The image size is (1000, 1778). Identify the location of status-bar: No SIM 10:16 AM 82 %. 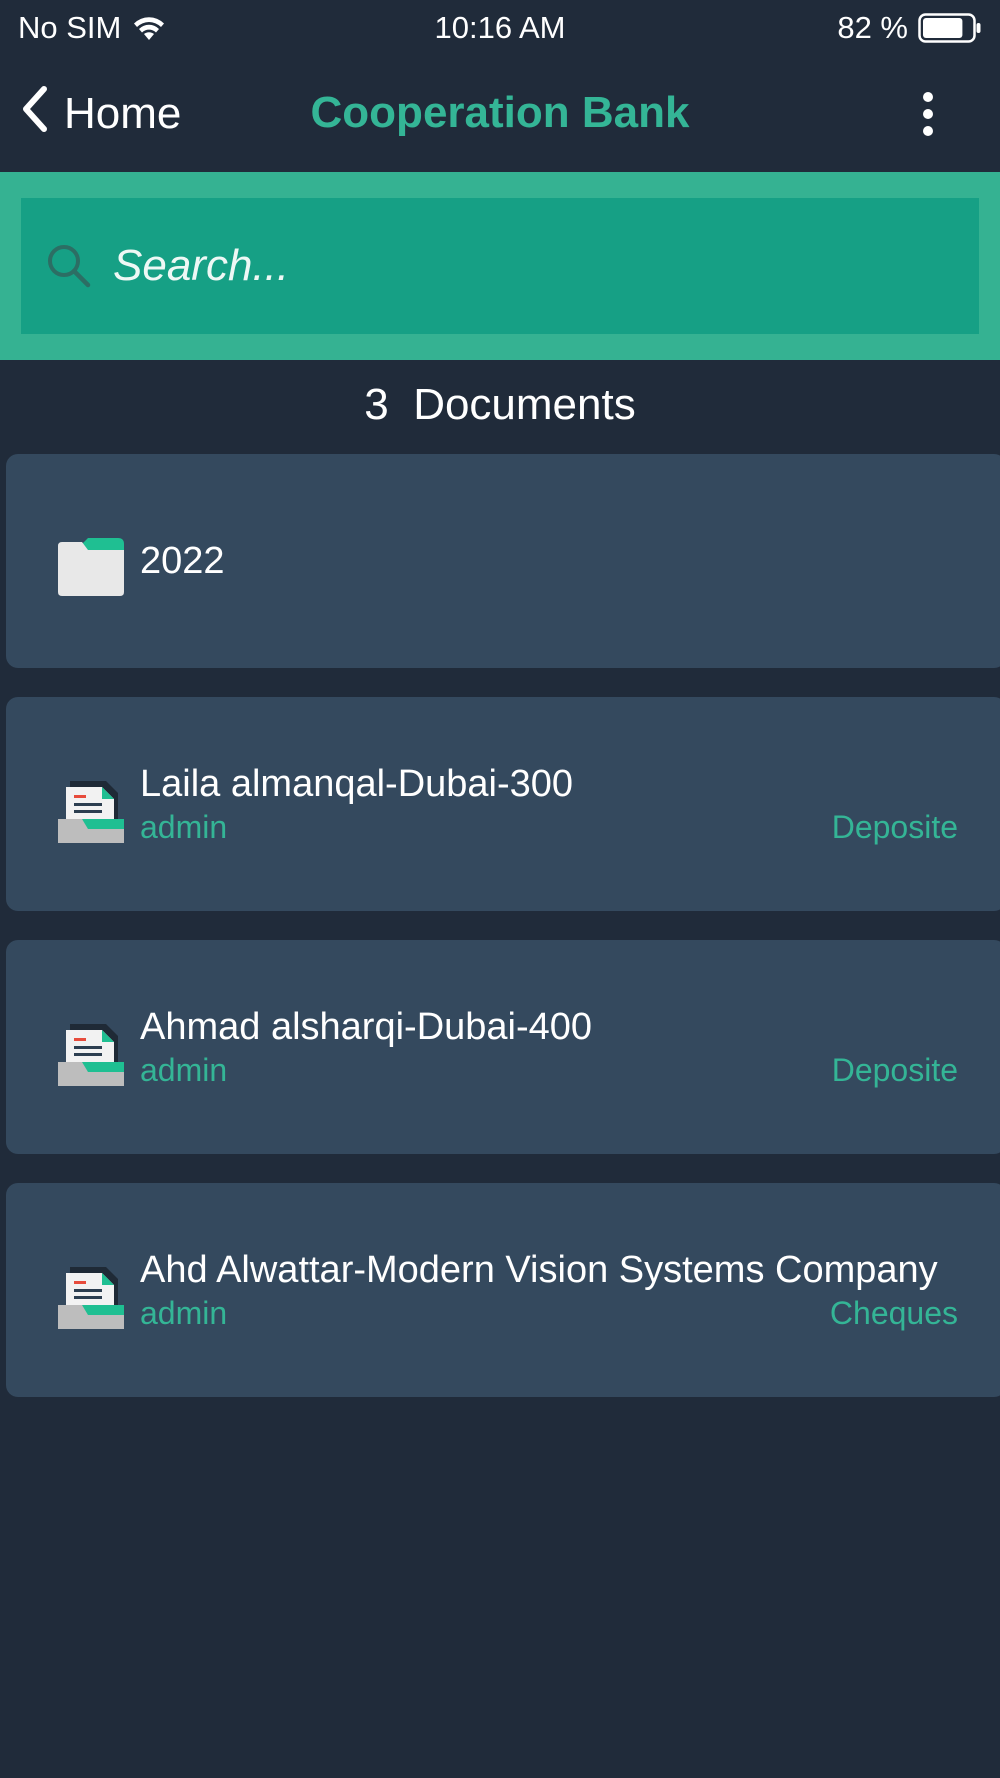
(500, 28).